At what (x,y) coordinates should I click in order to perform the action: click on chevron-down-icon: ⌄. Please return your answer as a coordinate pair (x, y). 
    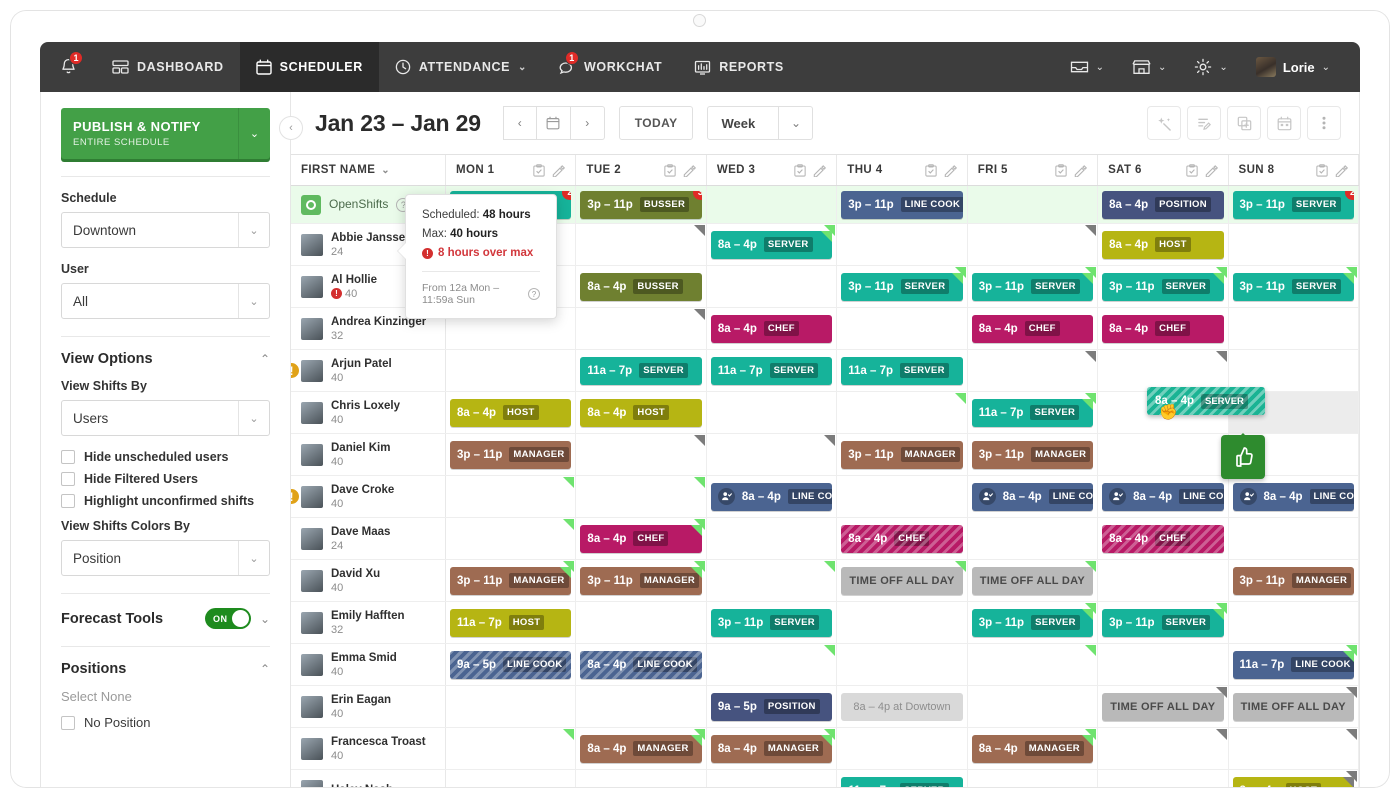
    Looking at the image, I should click on (265, 619).